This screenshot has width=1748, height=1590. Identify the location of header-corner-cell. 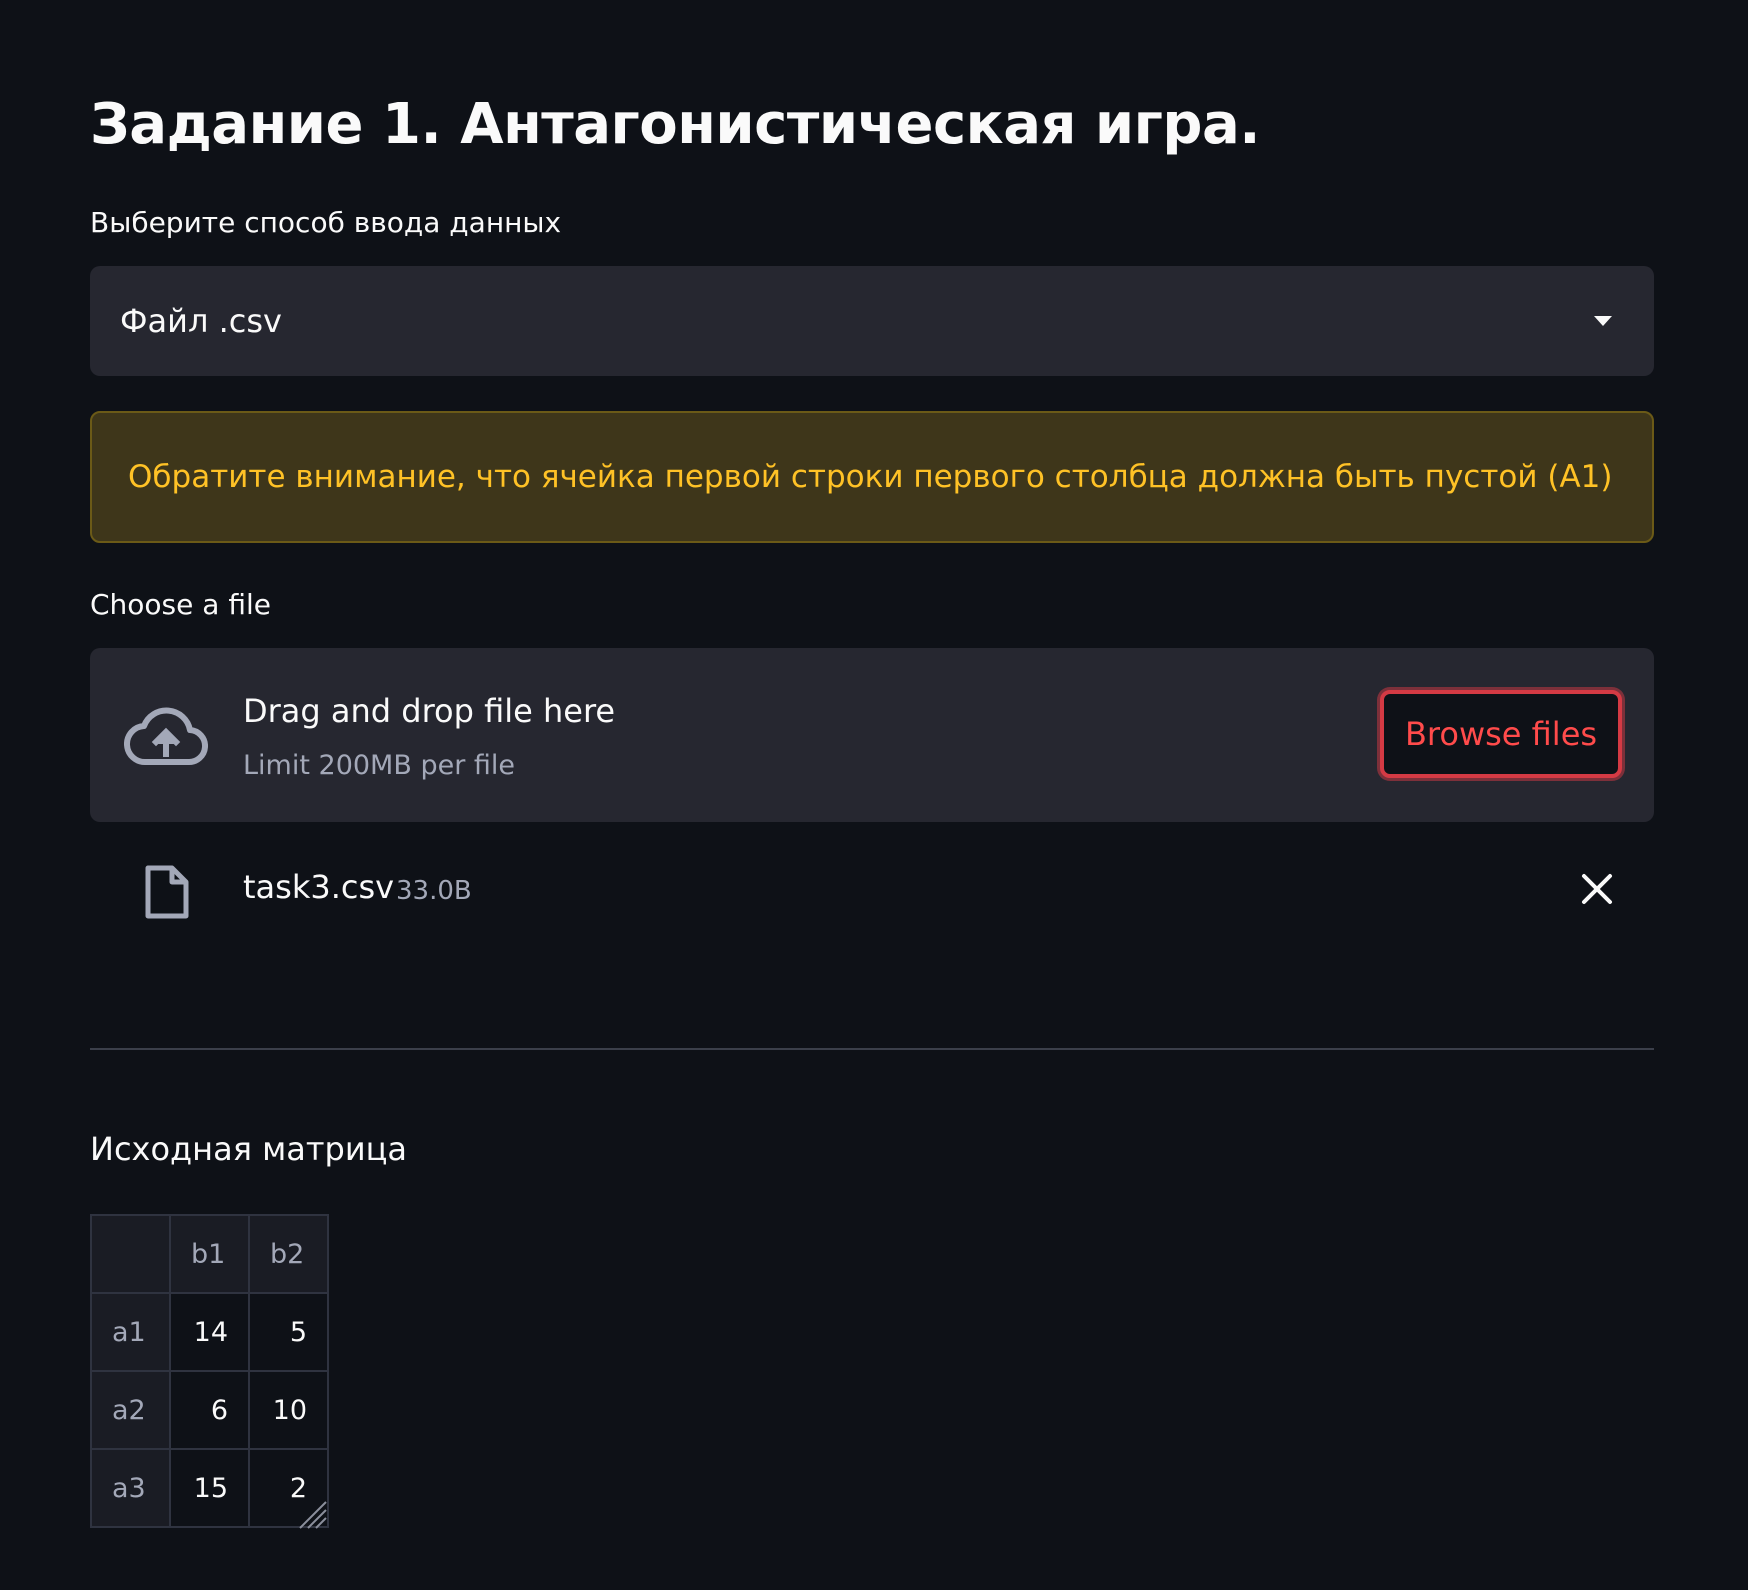
(130, 1254).